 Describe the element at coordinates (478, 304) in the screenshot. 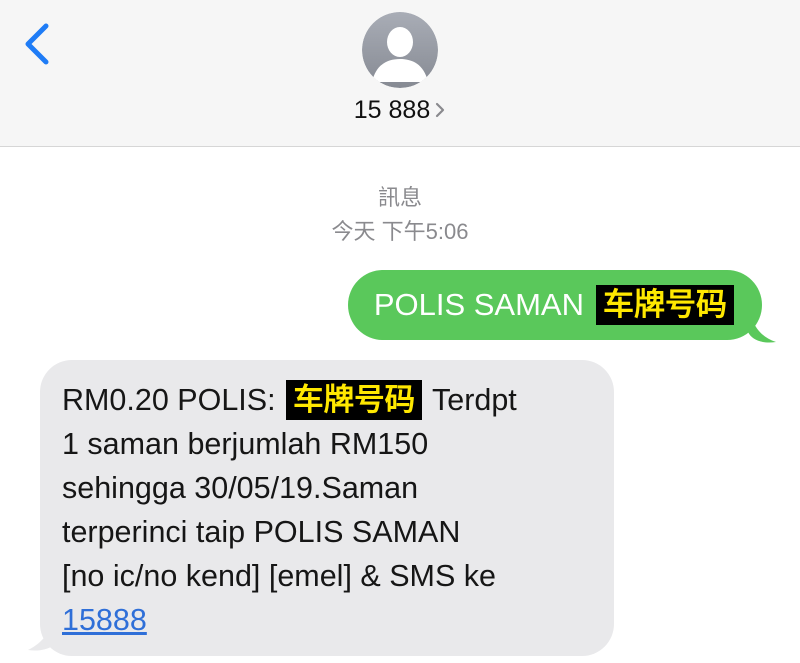

I see `outgoing-message-text: POLIS SAMAN` at that location.